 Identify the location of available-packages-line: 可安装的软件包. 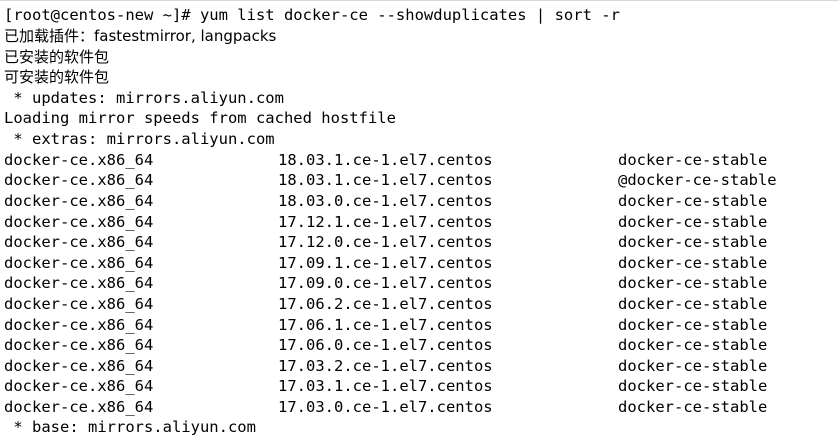
(57, 77).